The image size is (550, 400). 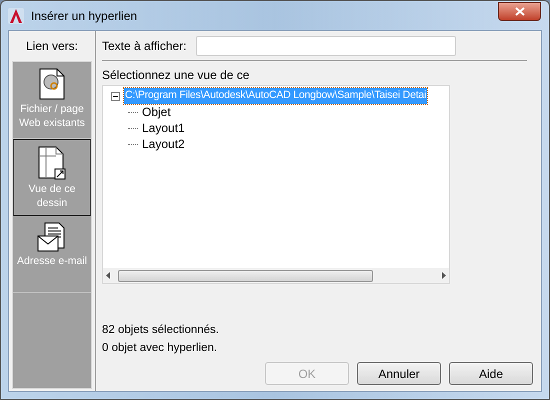 What do you see at coordinates (144, 46) in the screenshot?
I see `display-text-label: Texte à afficher:` at bounding box center [144, 46].